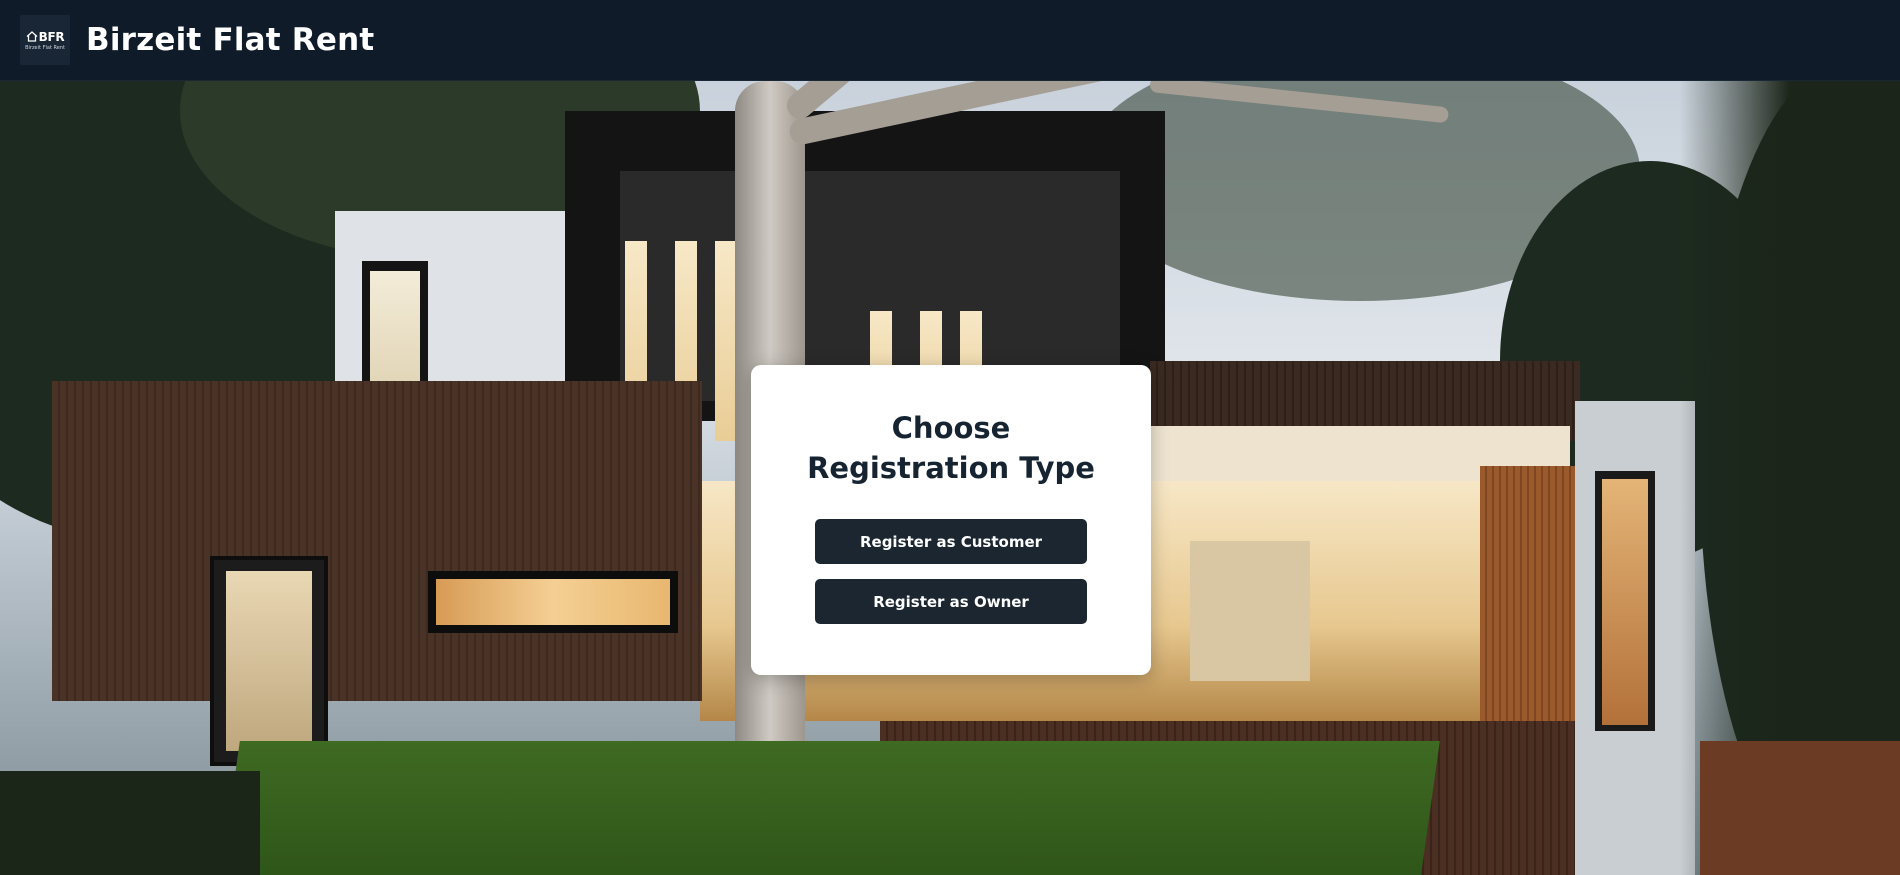 The height and width of the screenshot is (875, 1900). What do you see at coordinates (951, 601) in the screenshot?
I see `register-owner-button: Register as Owner` at bounding box center [951, 601].